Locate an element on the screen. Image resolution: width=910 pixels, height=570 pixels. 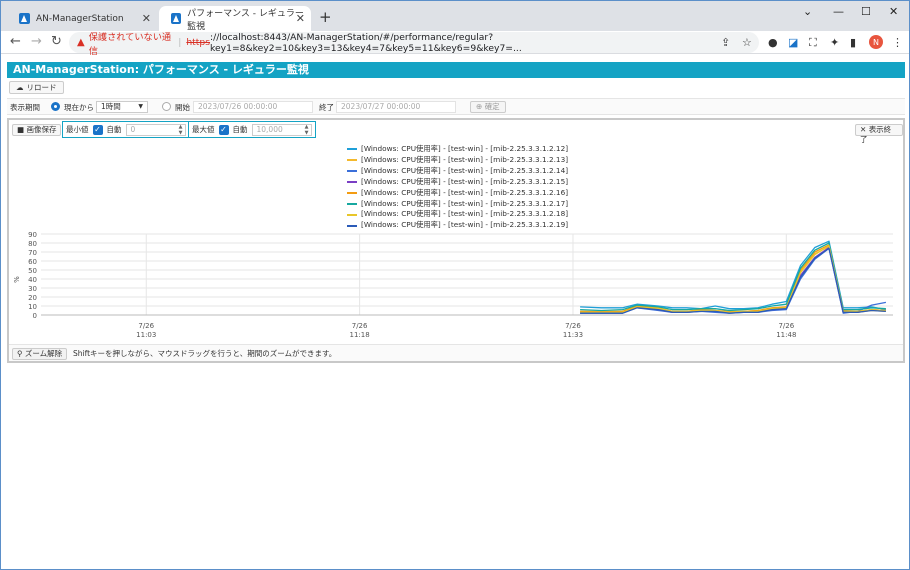
max-value-input: 10,000 ▲ ▼ is located at coordinates (281, 129).